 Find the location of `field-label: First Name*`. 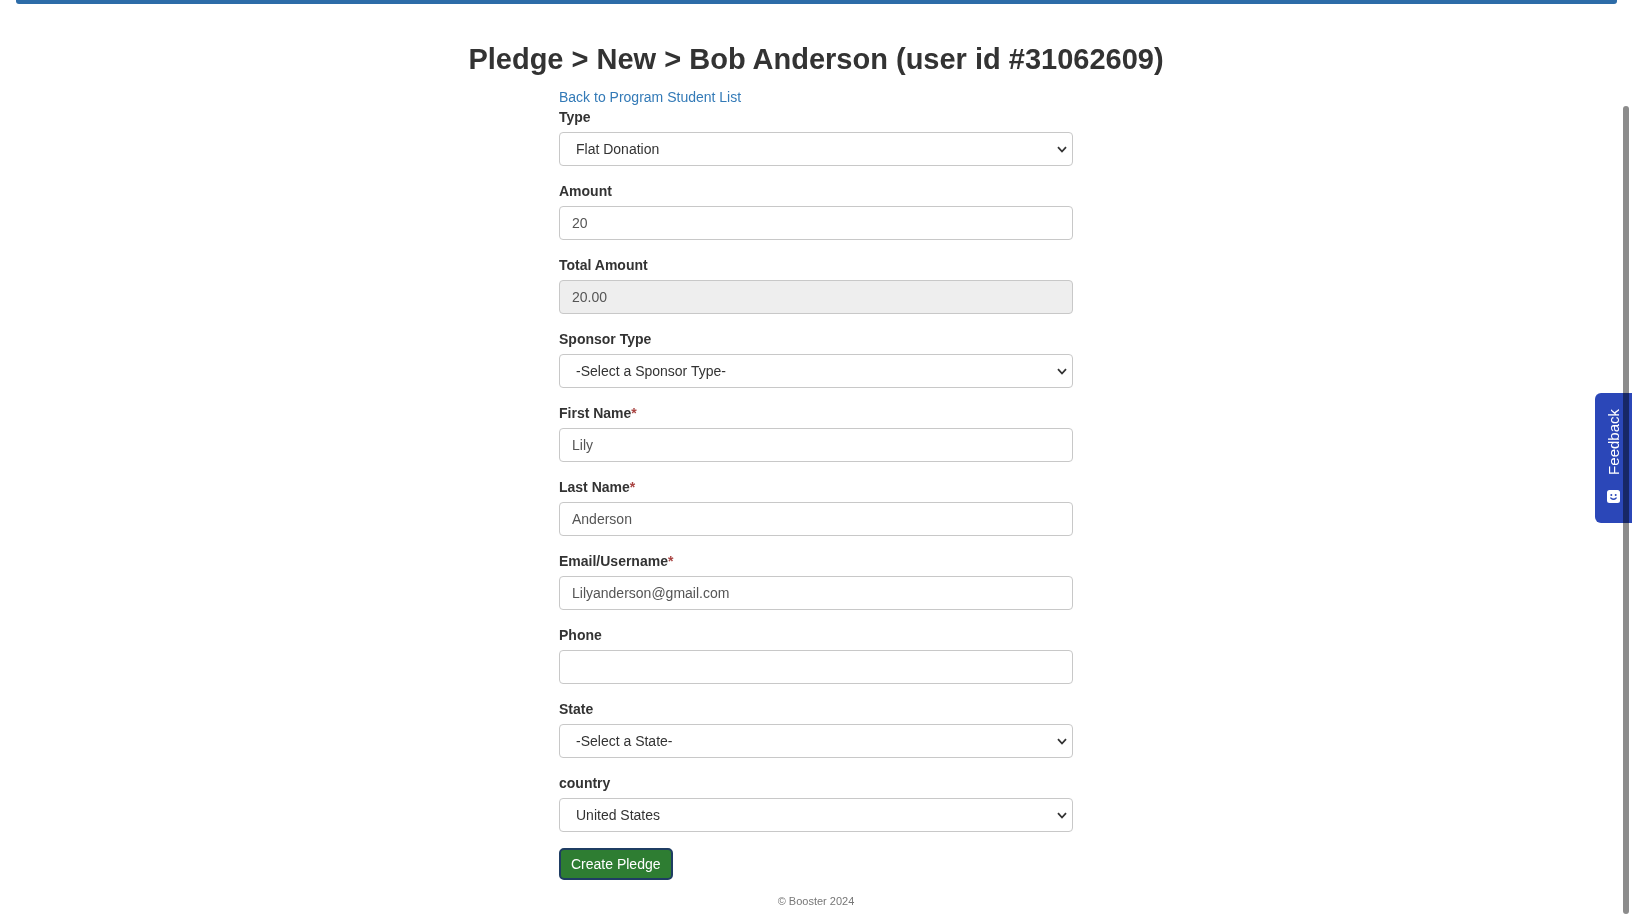

field-label: First Name* is located at coordinates (598, 413).